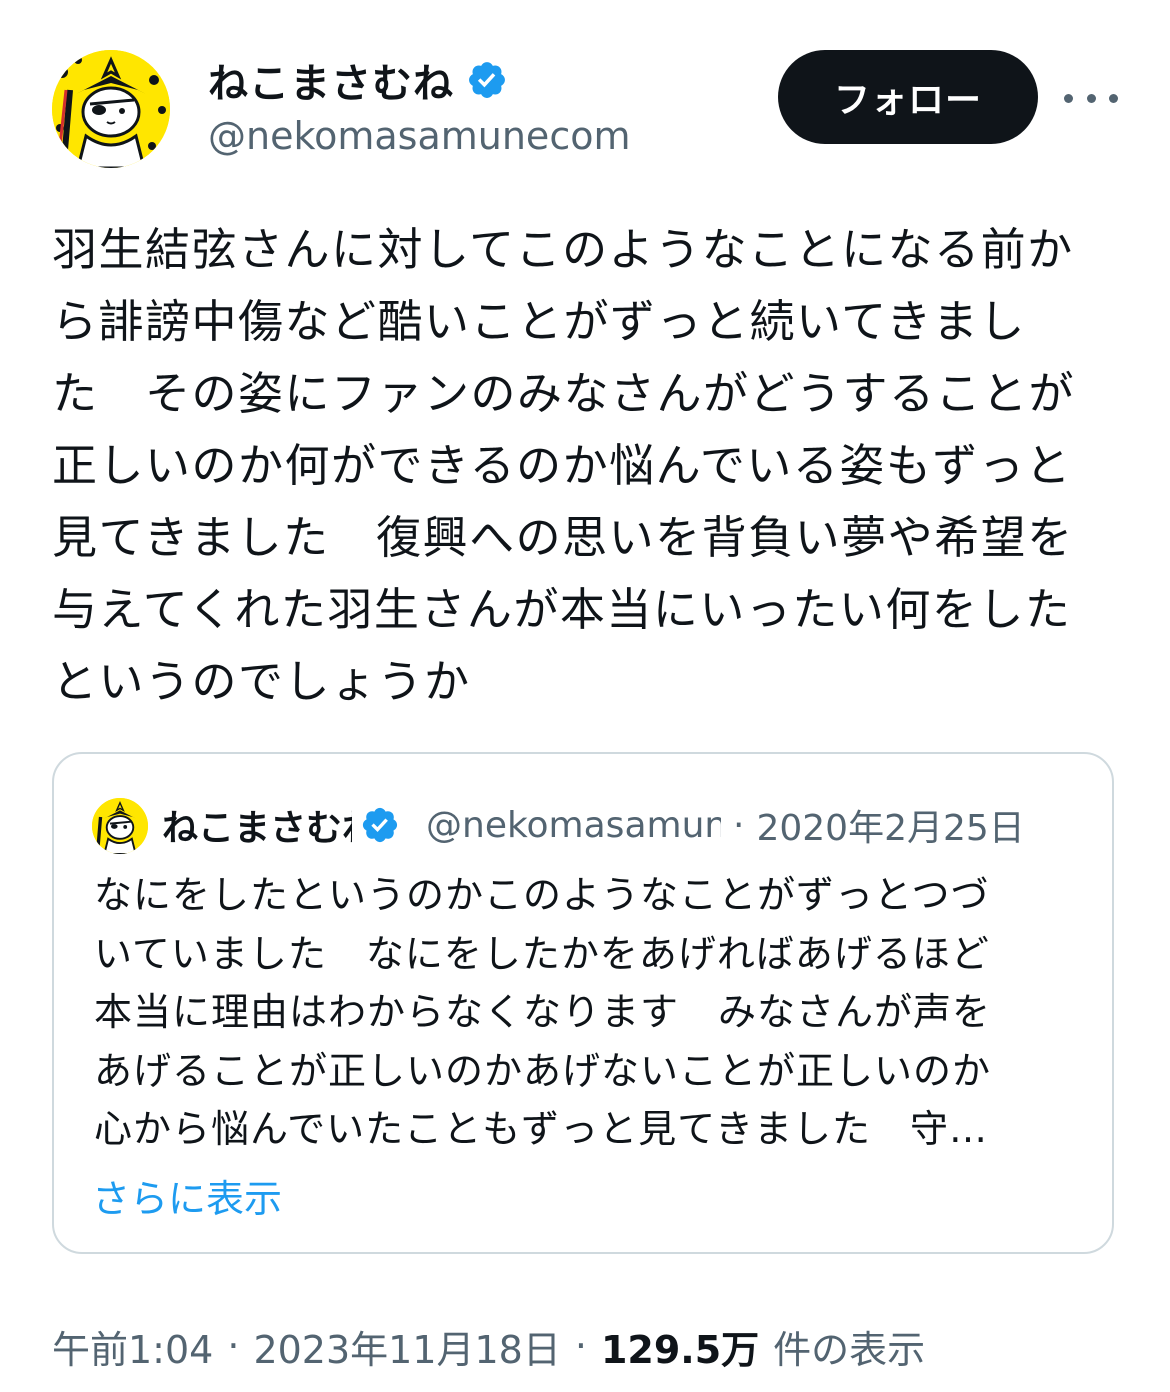 This screenshot has width=1170, height=1392. Describe the element at coordinates (564, 393) in the screenshot. I see `tweet-text-line: た その姿にファンのみなさんがどうすることが` at that location.